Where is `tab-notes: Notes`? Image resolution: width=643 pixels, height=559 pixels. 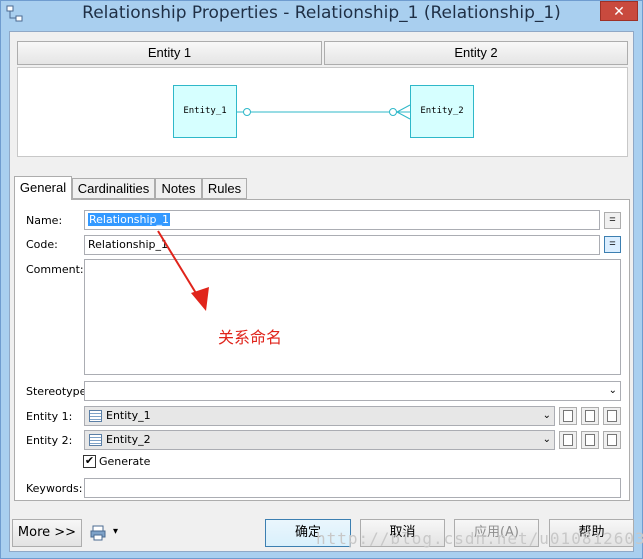
tab-notes: Notes is located at coordinates (178, 188).